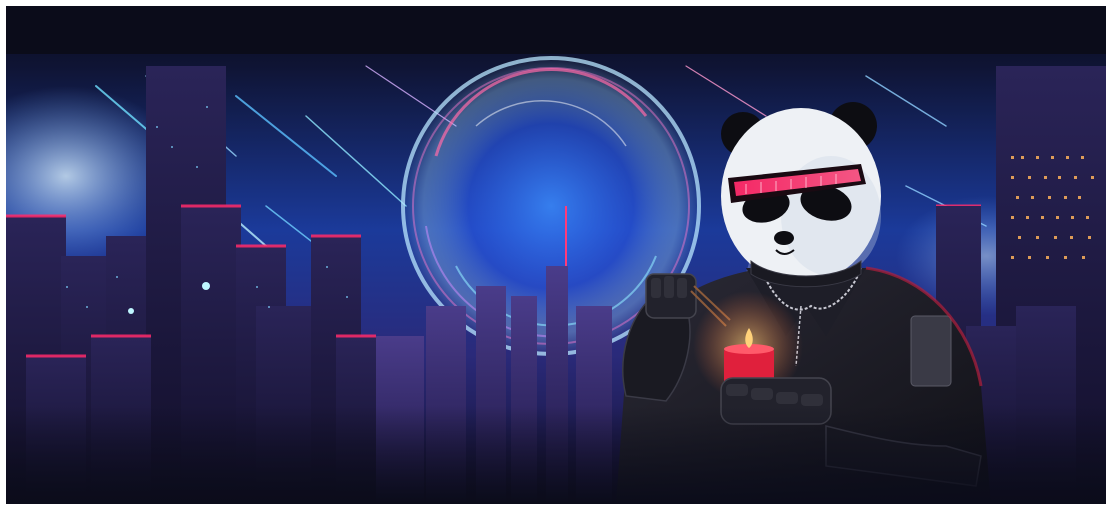  What do you see at coordinates (784, 238) in the screenshot?
I see `nose-icon` at bounding box center [784, 238].